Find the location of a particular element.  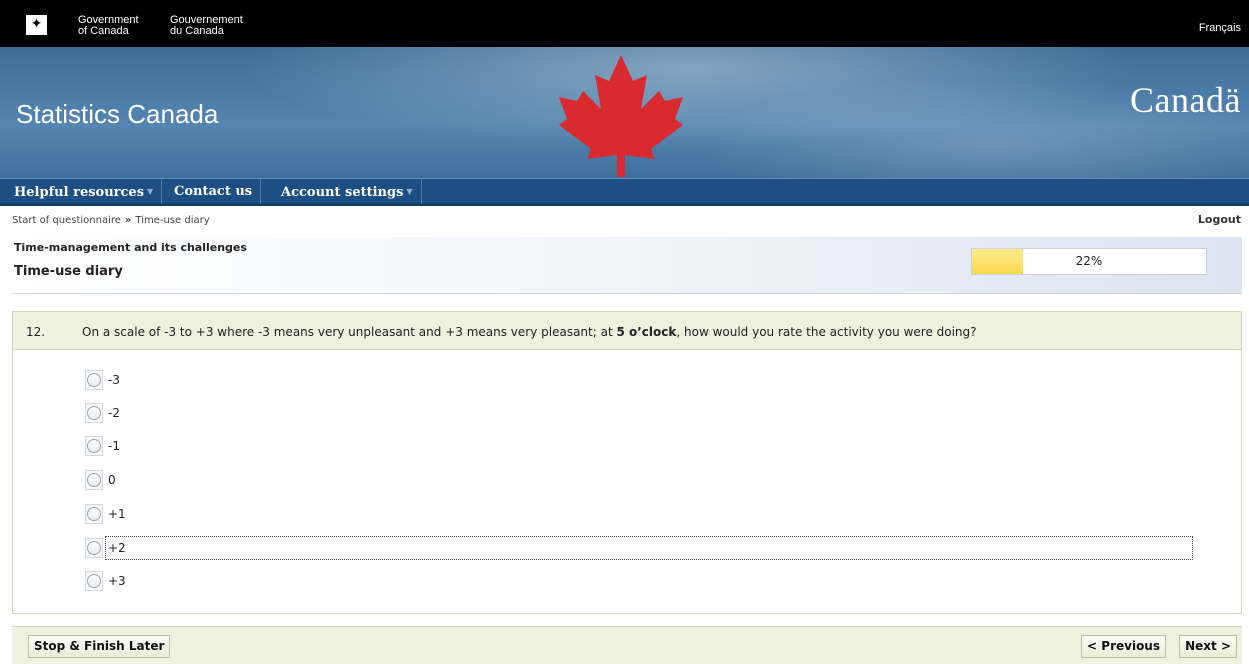

stop-finish-later-button: Stop & Finish Later is located at coordinates (99, 646).